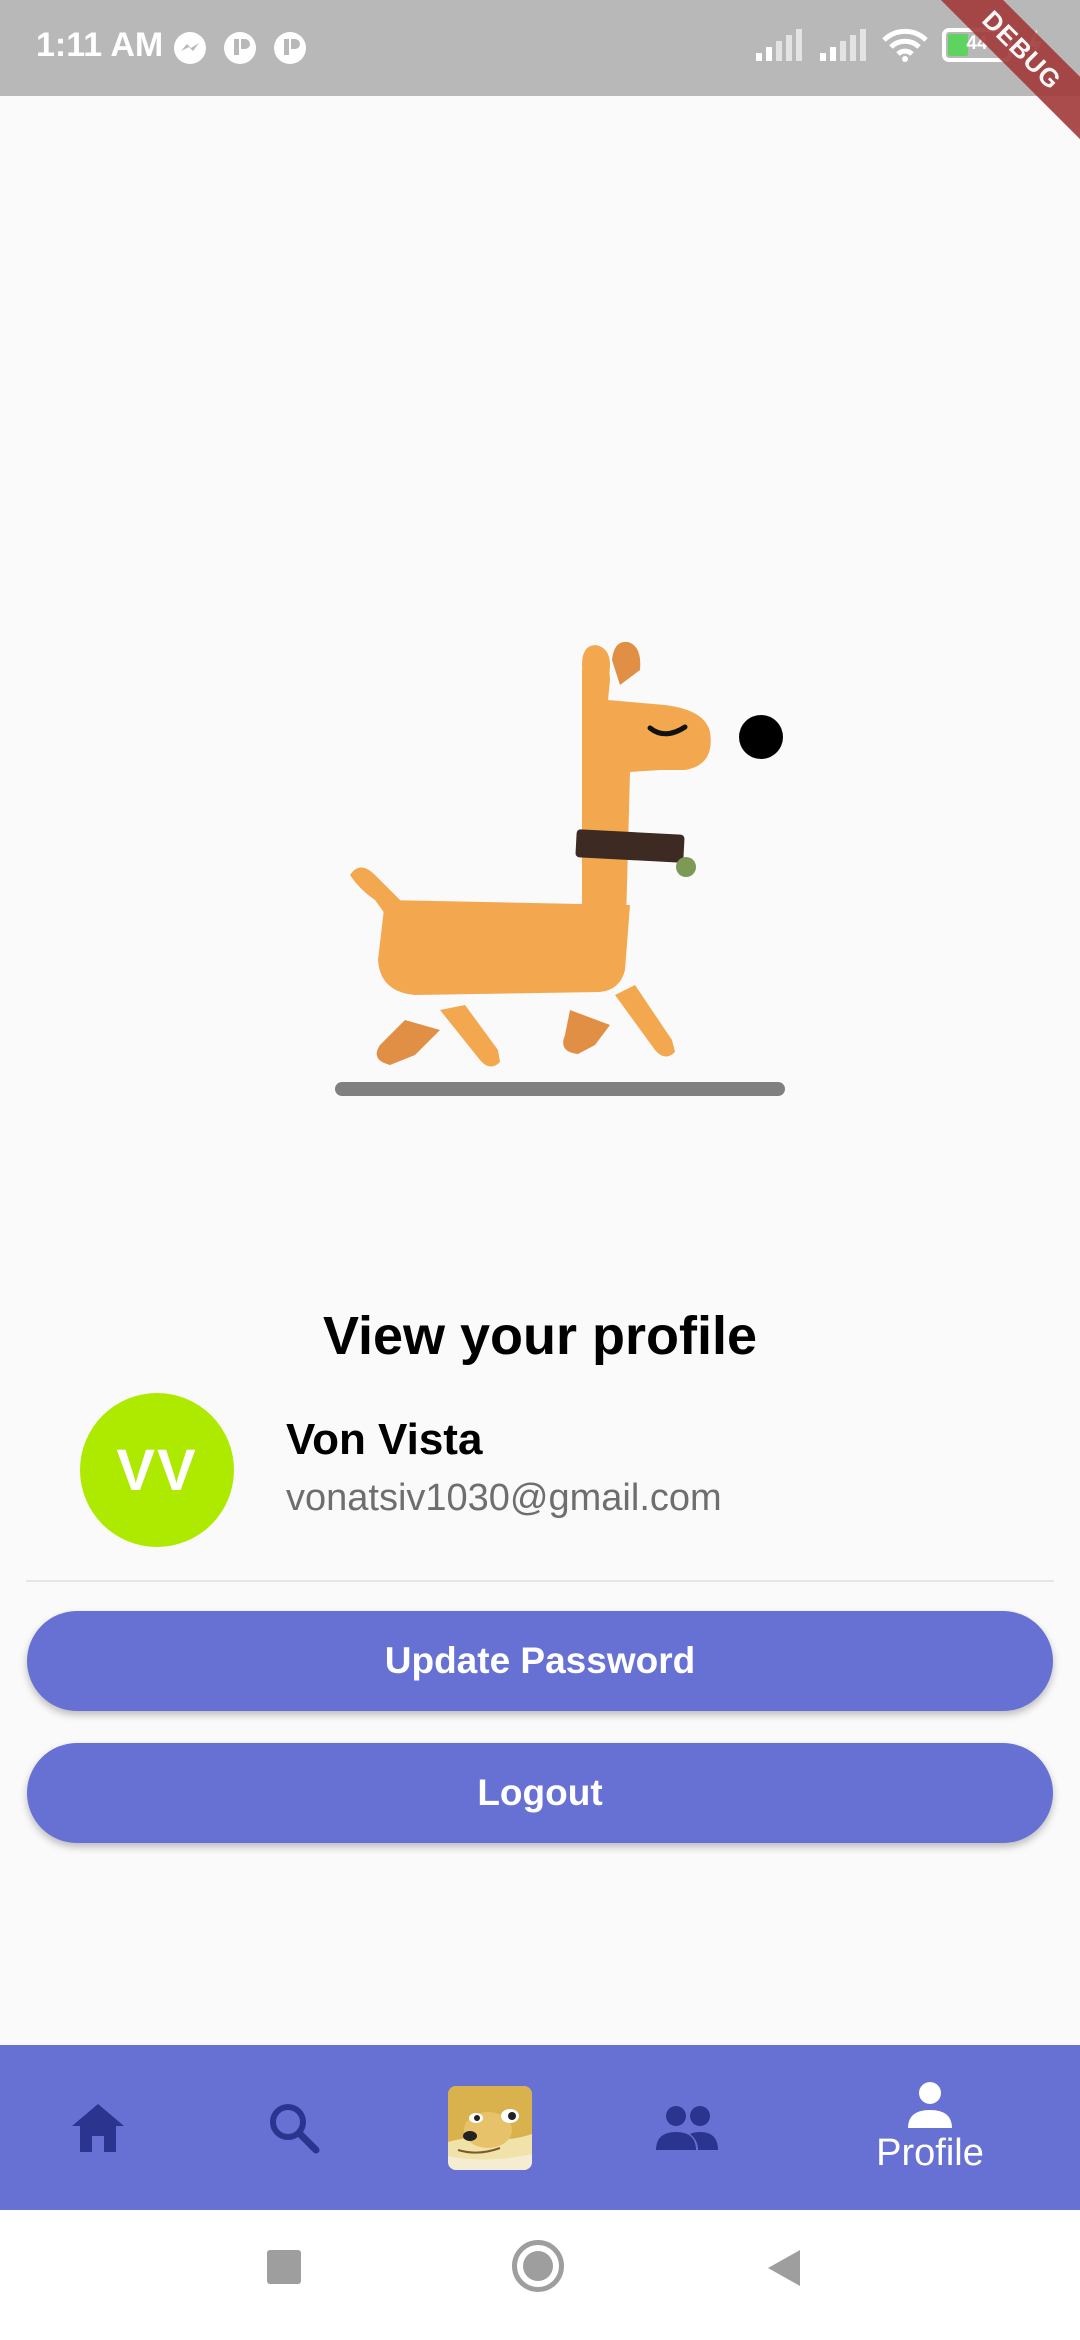 This screenshot has height=2340, width=1080. I want to click on nav-item-profile: Profile, so click(930, 2127).